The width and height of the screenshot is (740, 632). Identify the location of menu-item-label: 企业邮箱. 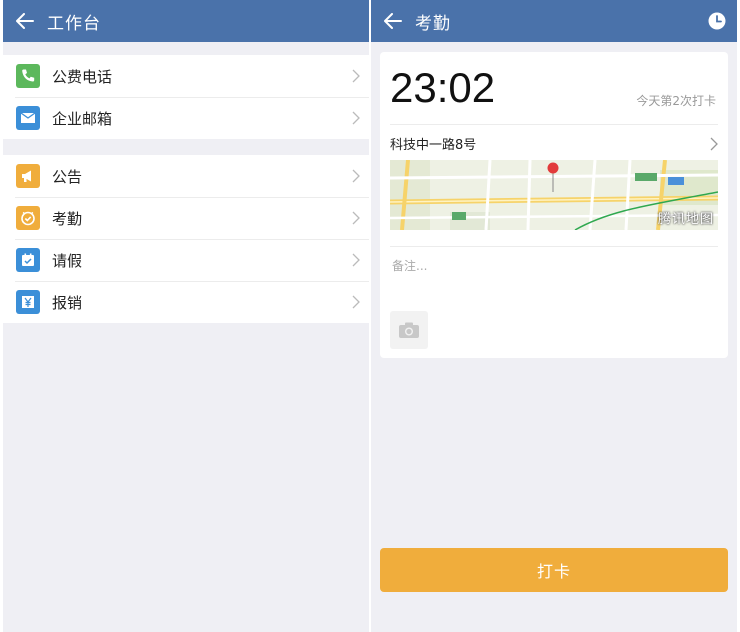
(82, 118).